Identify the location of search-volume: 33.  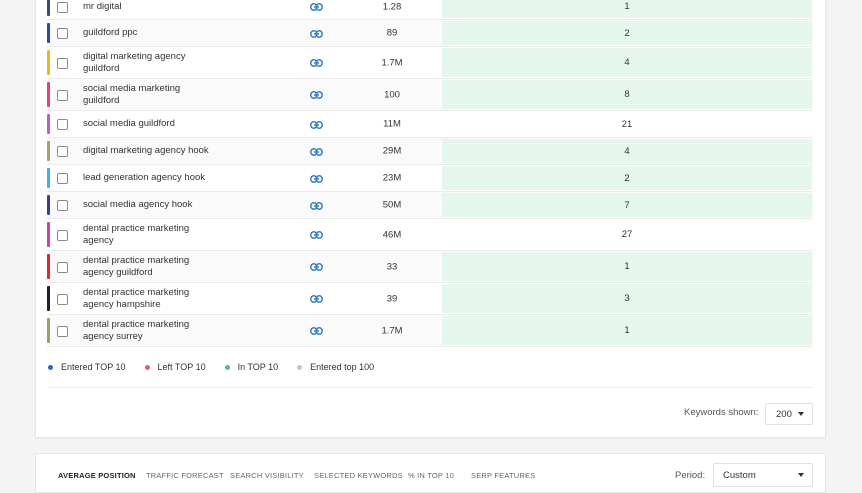
(392, 266).